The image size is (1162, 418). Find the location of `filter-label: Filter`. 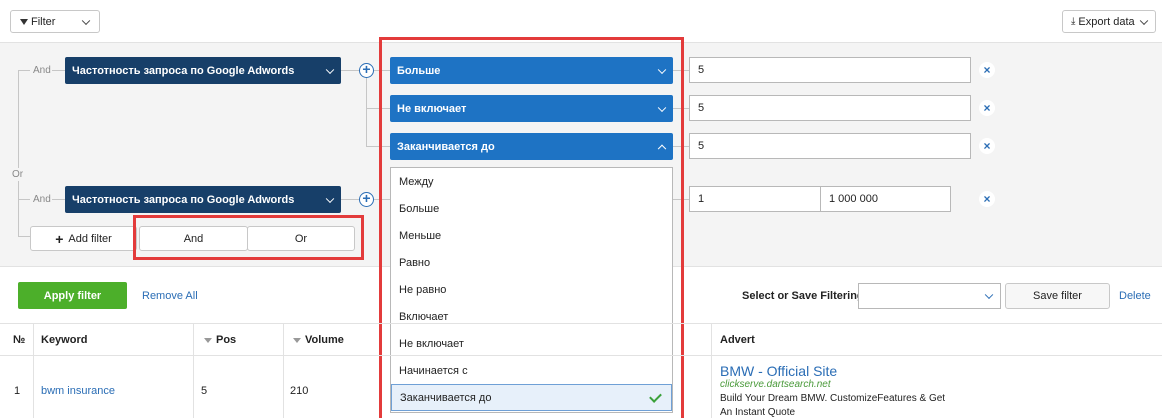

filter-label: Filter is located at coordinates (43, 21).